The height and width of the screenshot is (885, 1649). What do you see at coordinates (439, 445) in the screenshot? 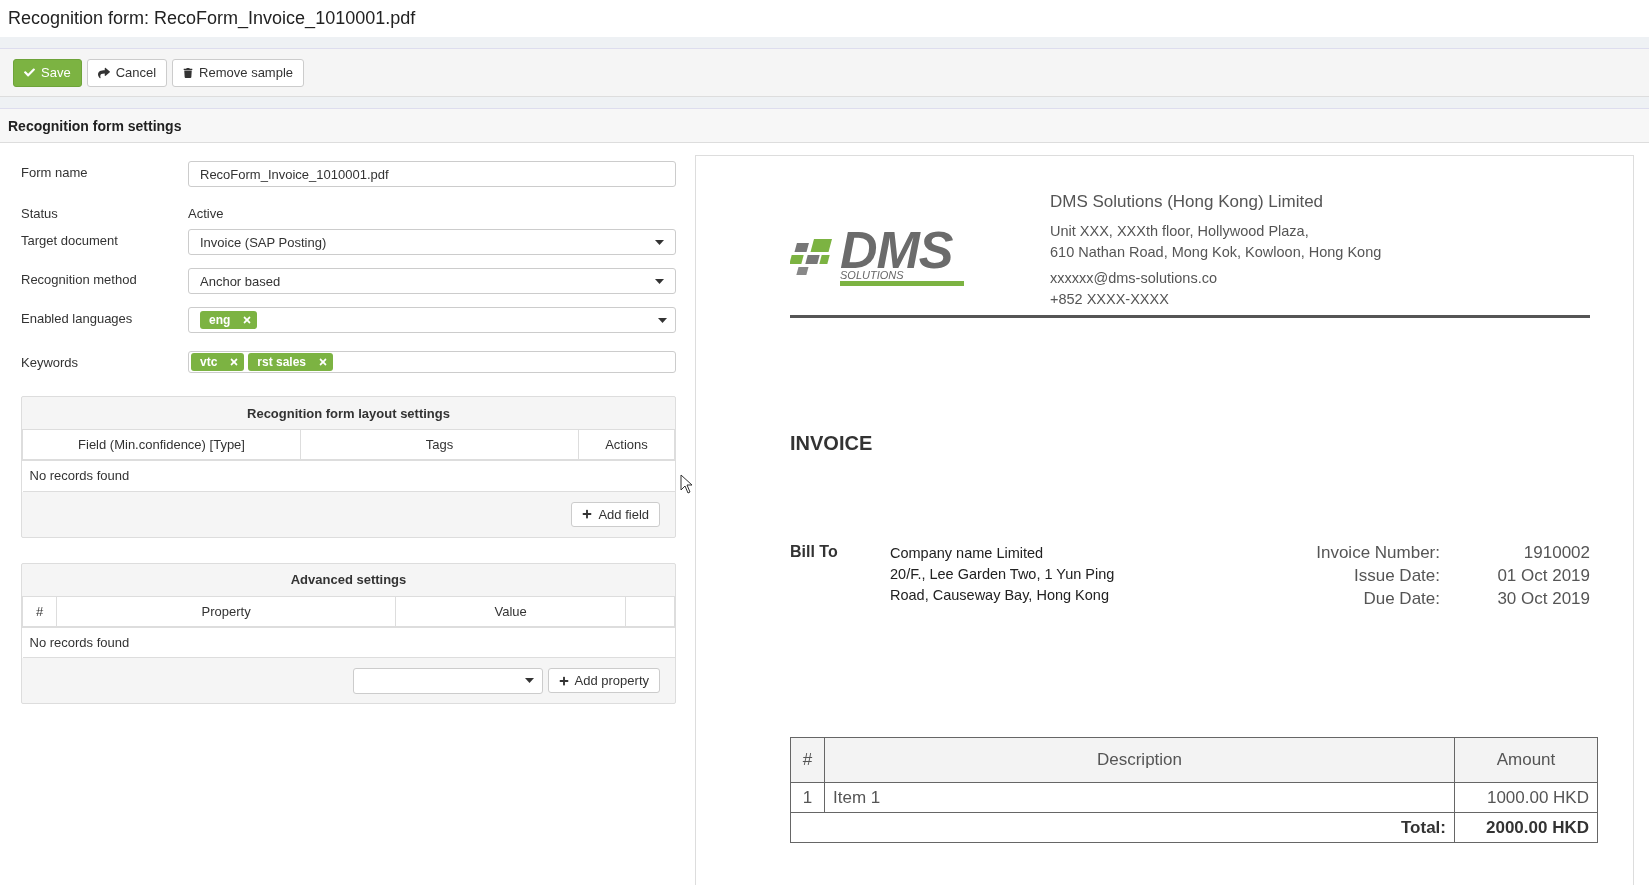
I see `column-header: Tags` at bounding box center [439, 445].